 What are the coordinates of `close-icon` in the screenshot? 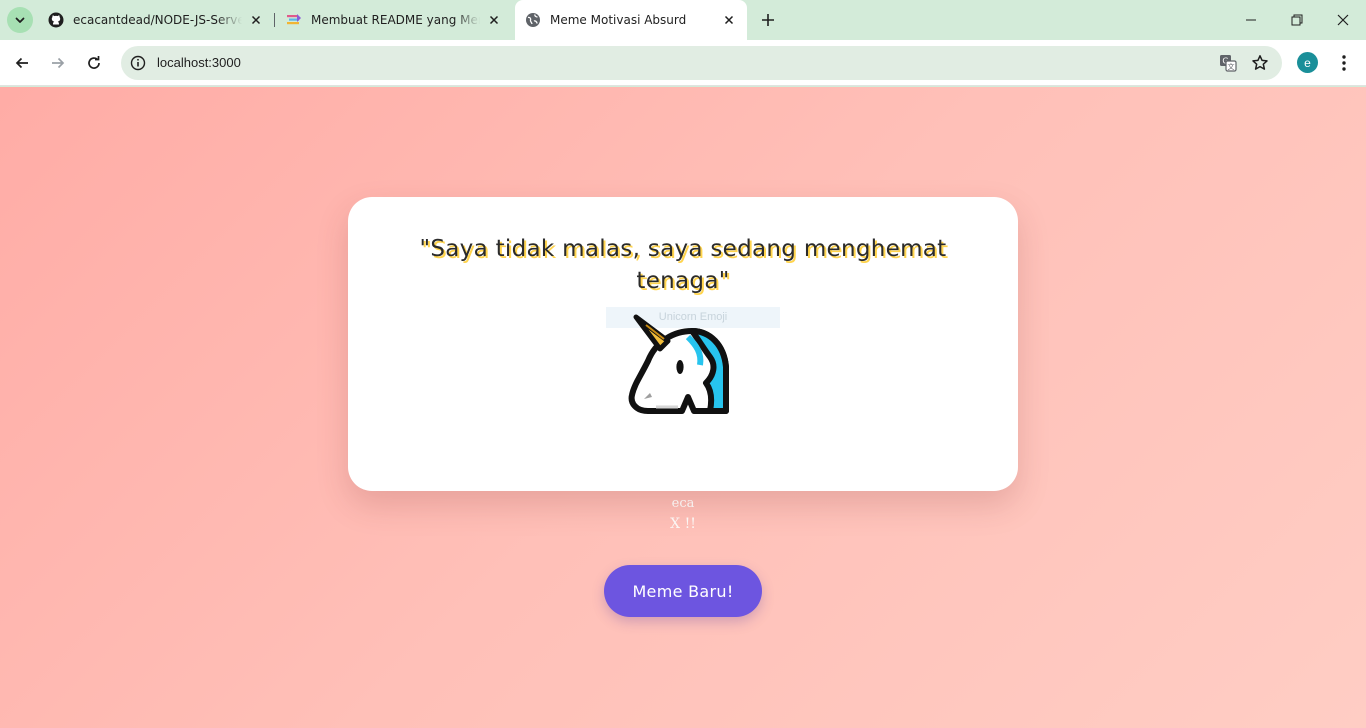 It's located at (1343, 20).